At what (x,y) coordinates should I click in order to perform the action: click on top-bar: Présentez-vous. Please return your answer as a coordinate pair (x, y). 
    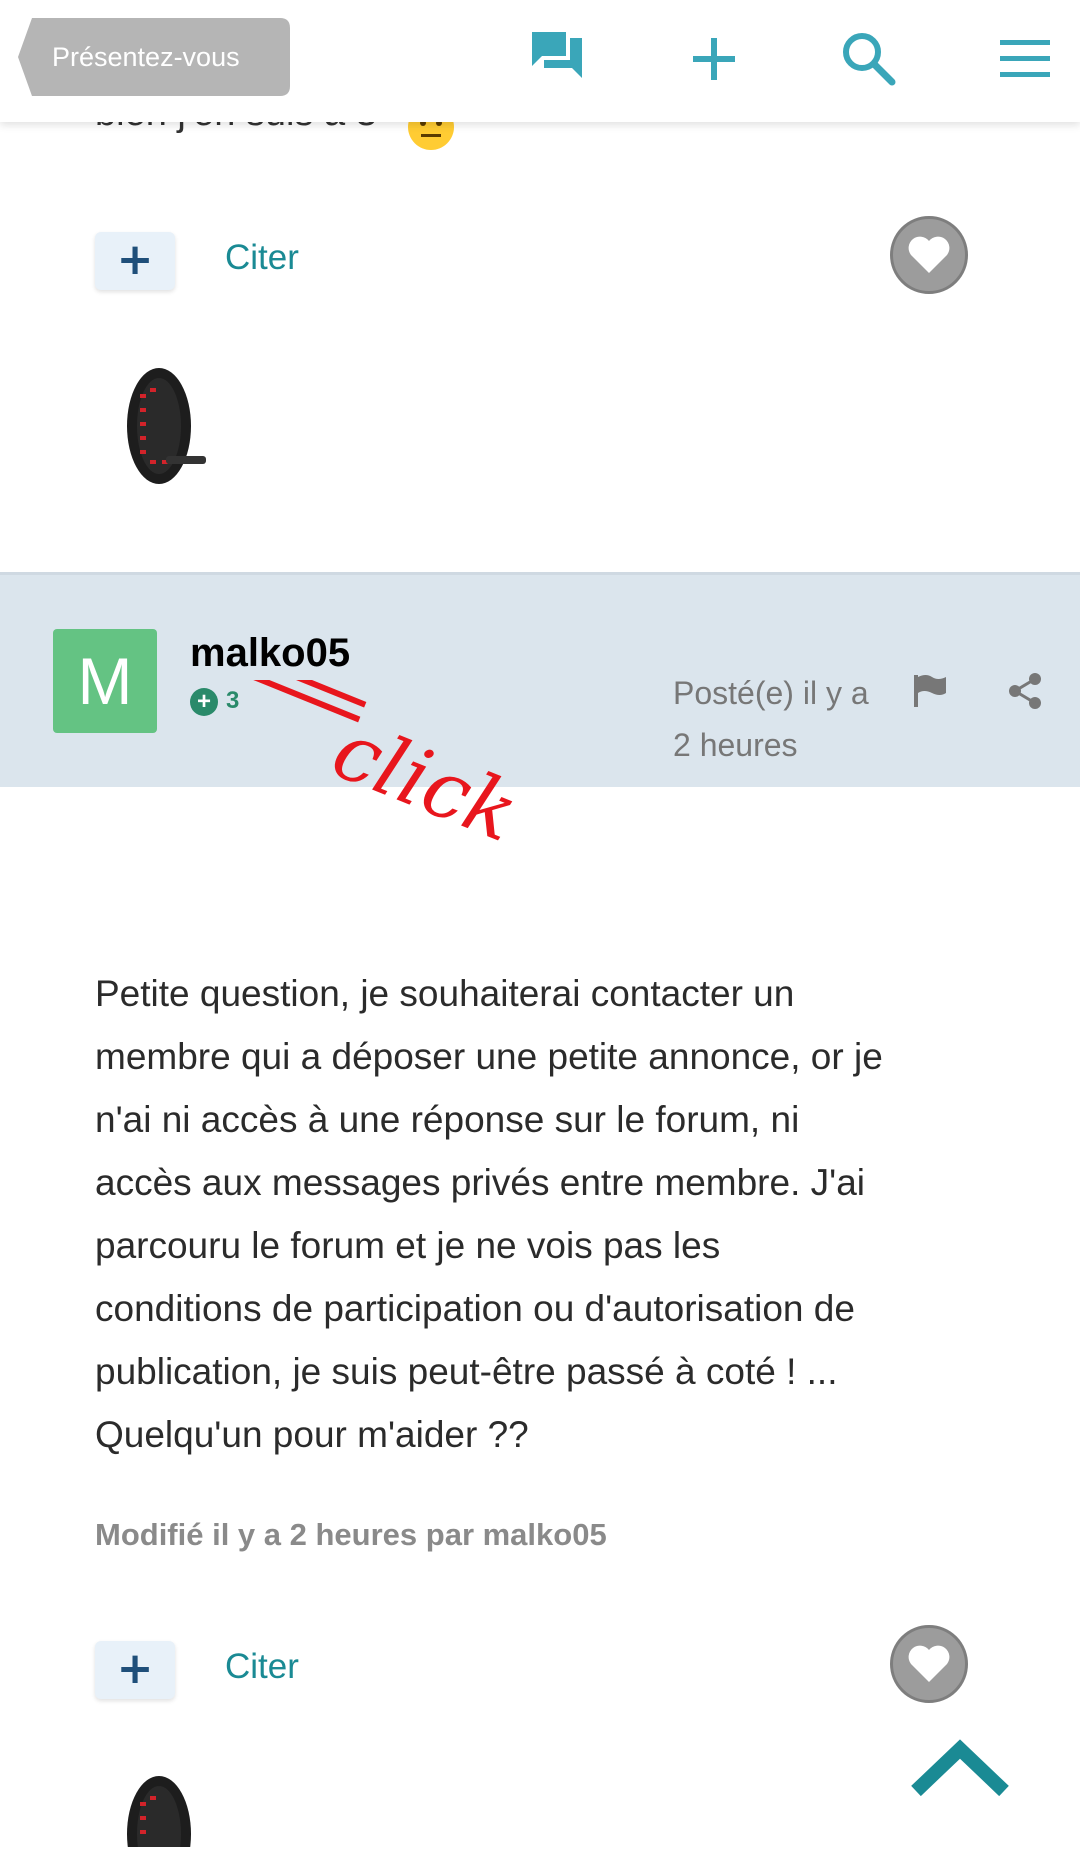
    Looking at the image, I should click on (540, 61).